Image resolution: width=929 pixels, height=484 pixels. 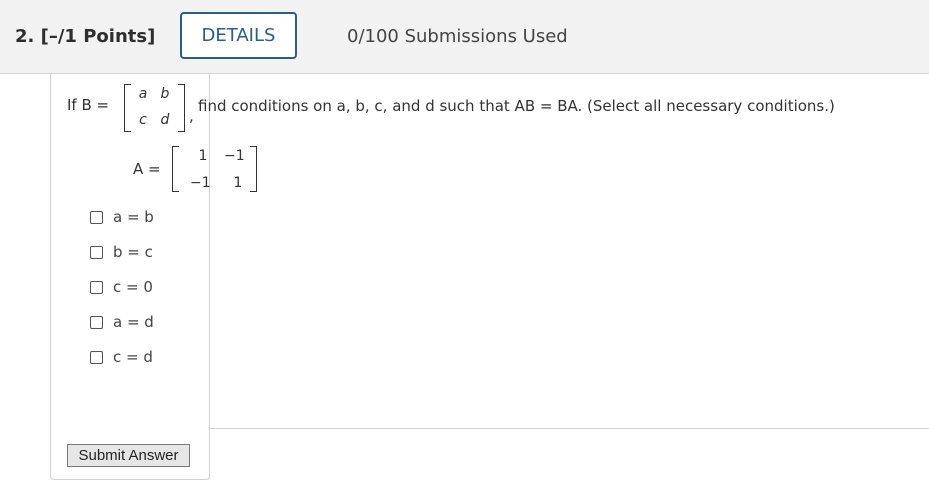 What do you see at coordinates (133, 217) in the screenshot?
I see `option-label: a = b` at bounding box center [133, 217].